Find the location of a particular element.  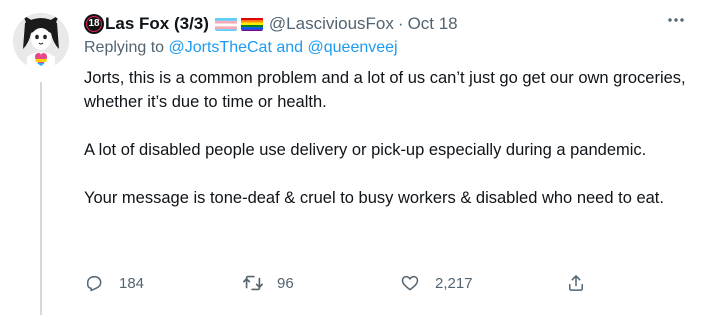

replying-and: and is located at coordinates (290, 47).